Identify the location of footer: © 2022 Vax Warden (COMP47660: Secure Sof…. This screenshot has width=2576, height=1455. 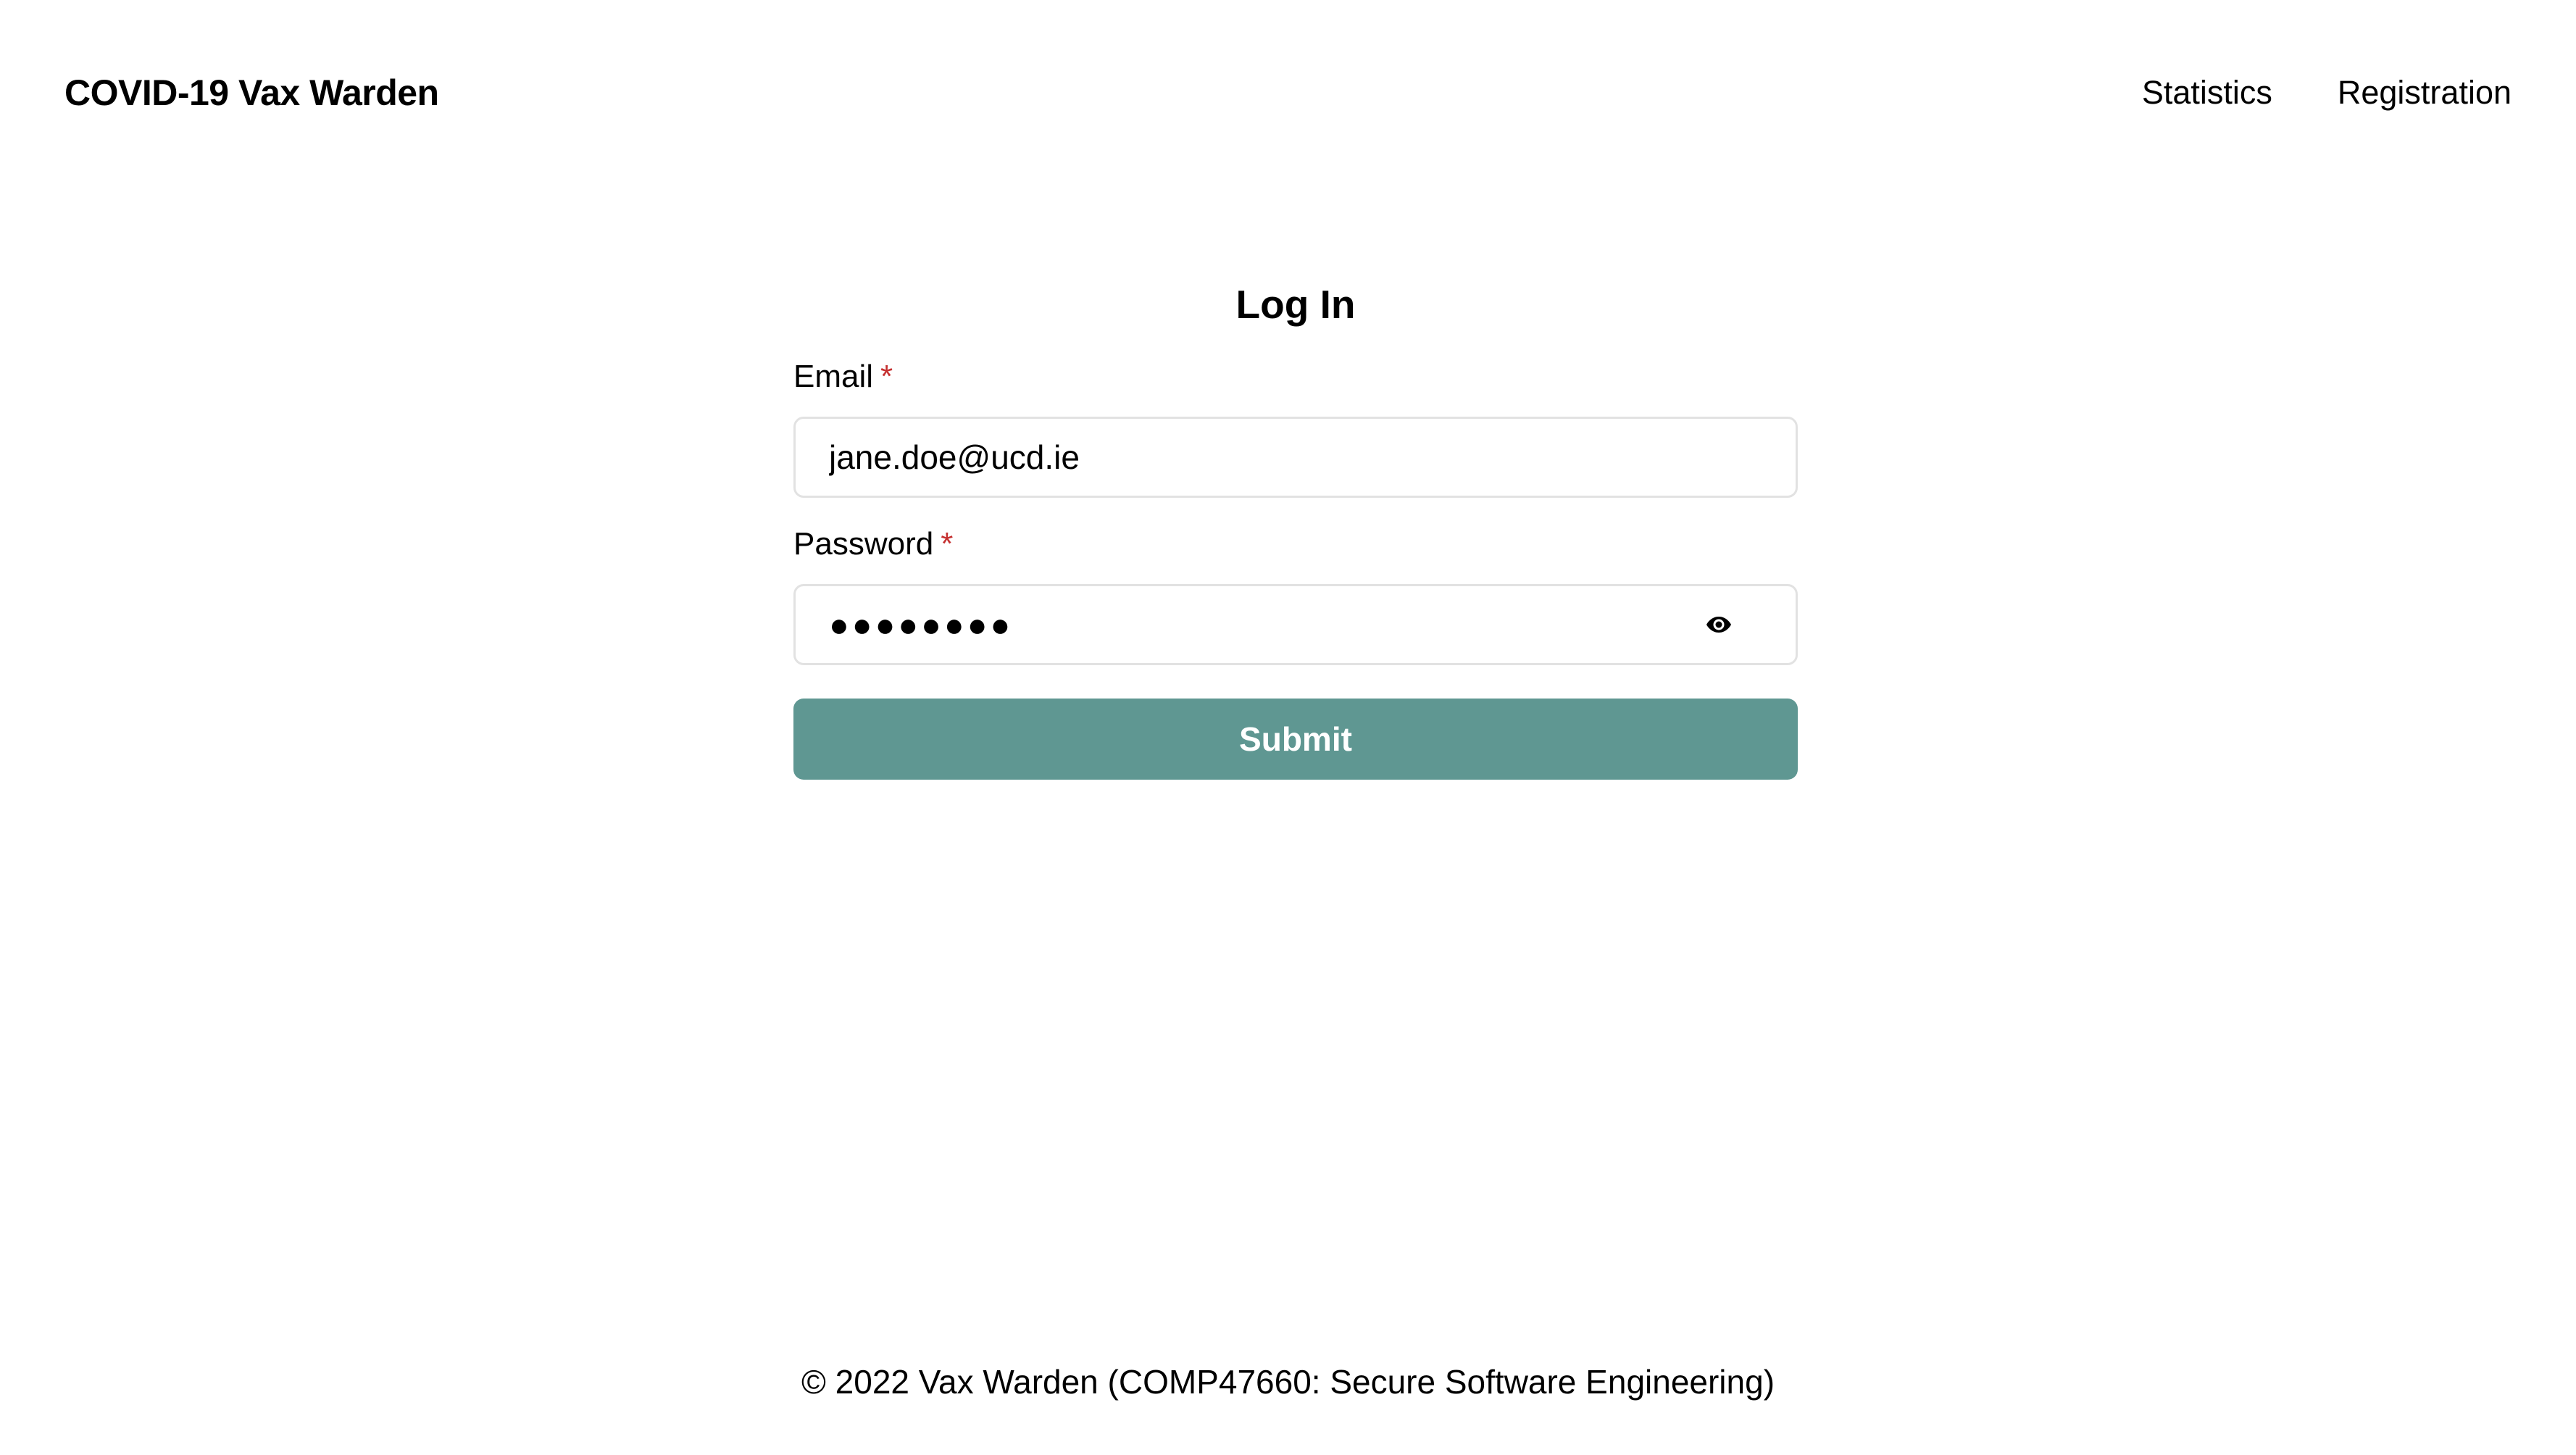
(1288, 1382).